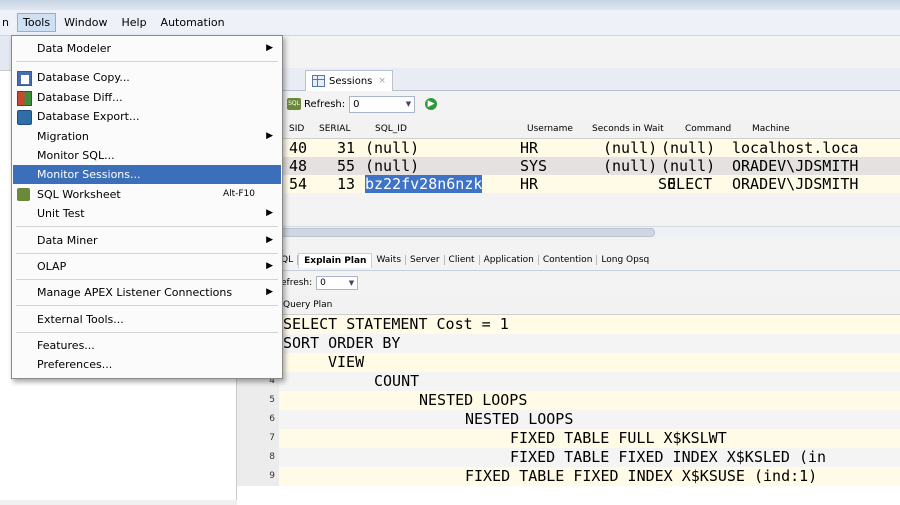  I want to click on plan-row: VIEW, so click(568, 362).